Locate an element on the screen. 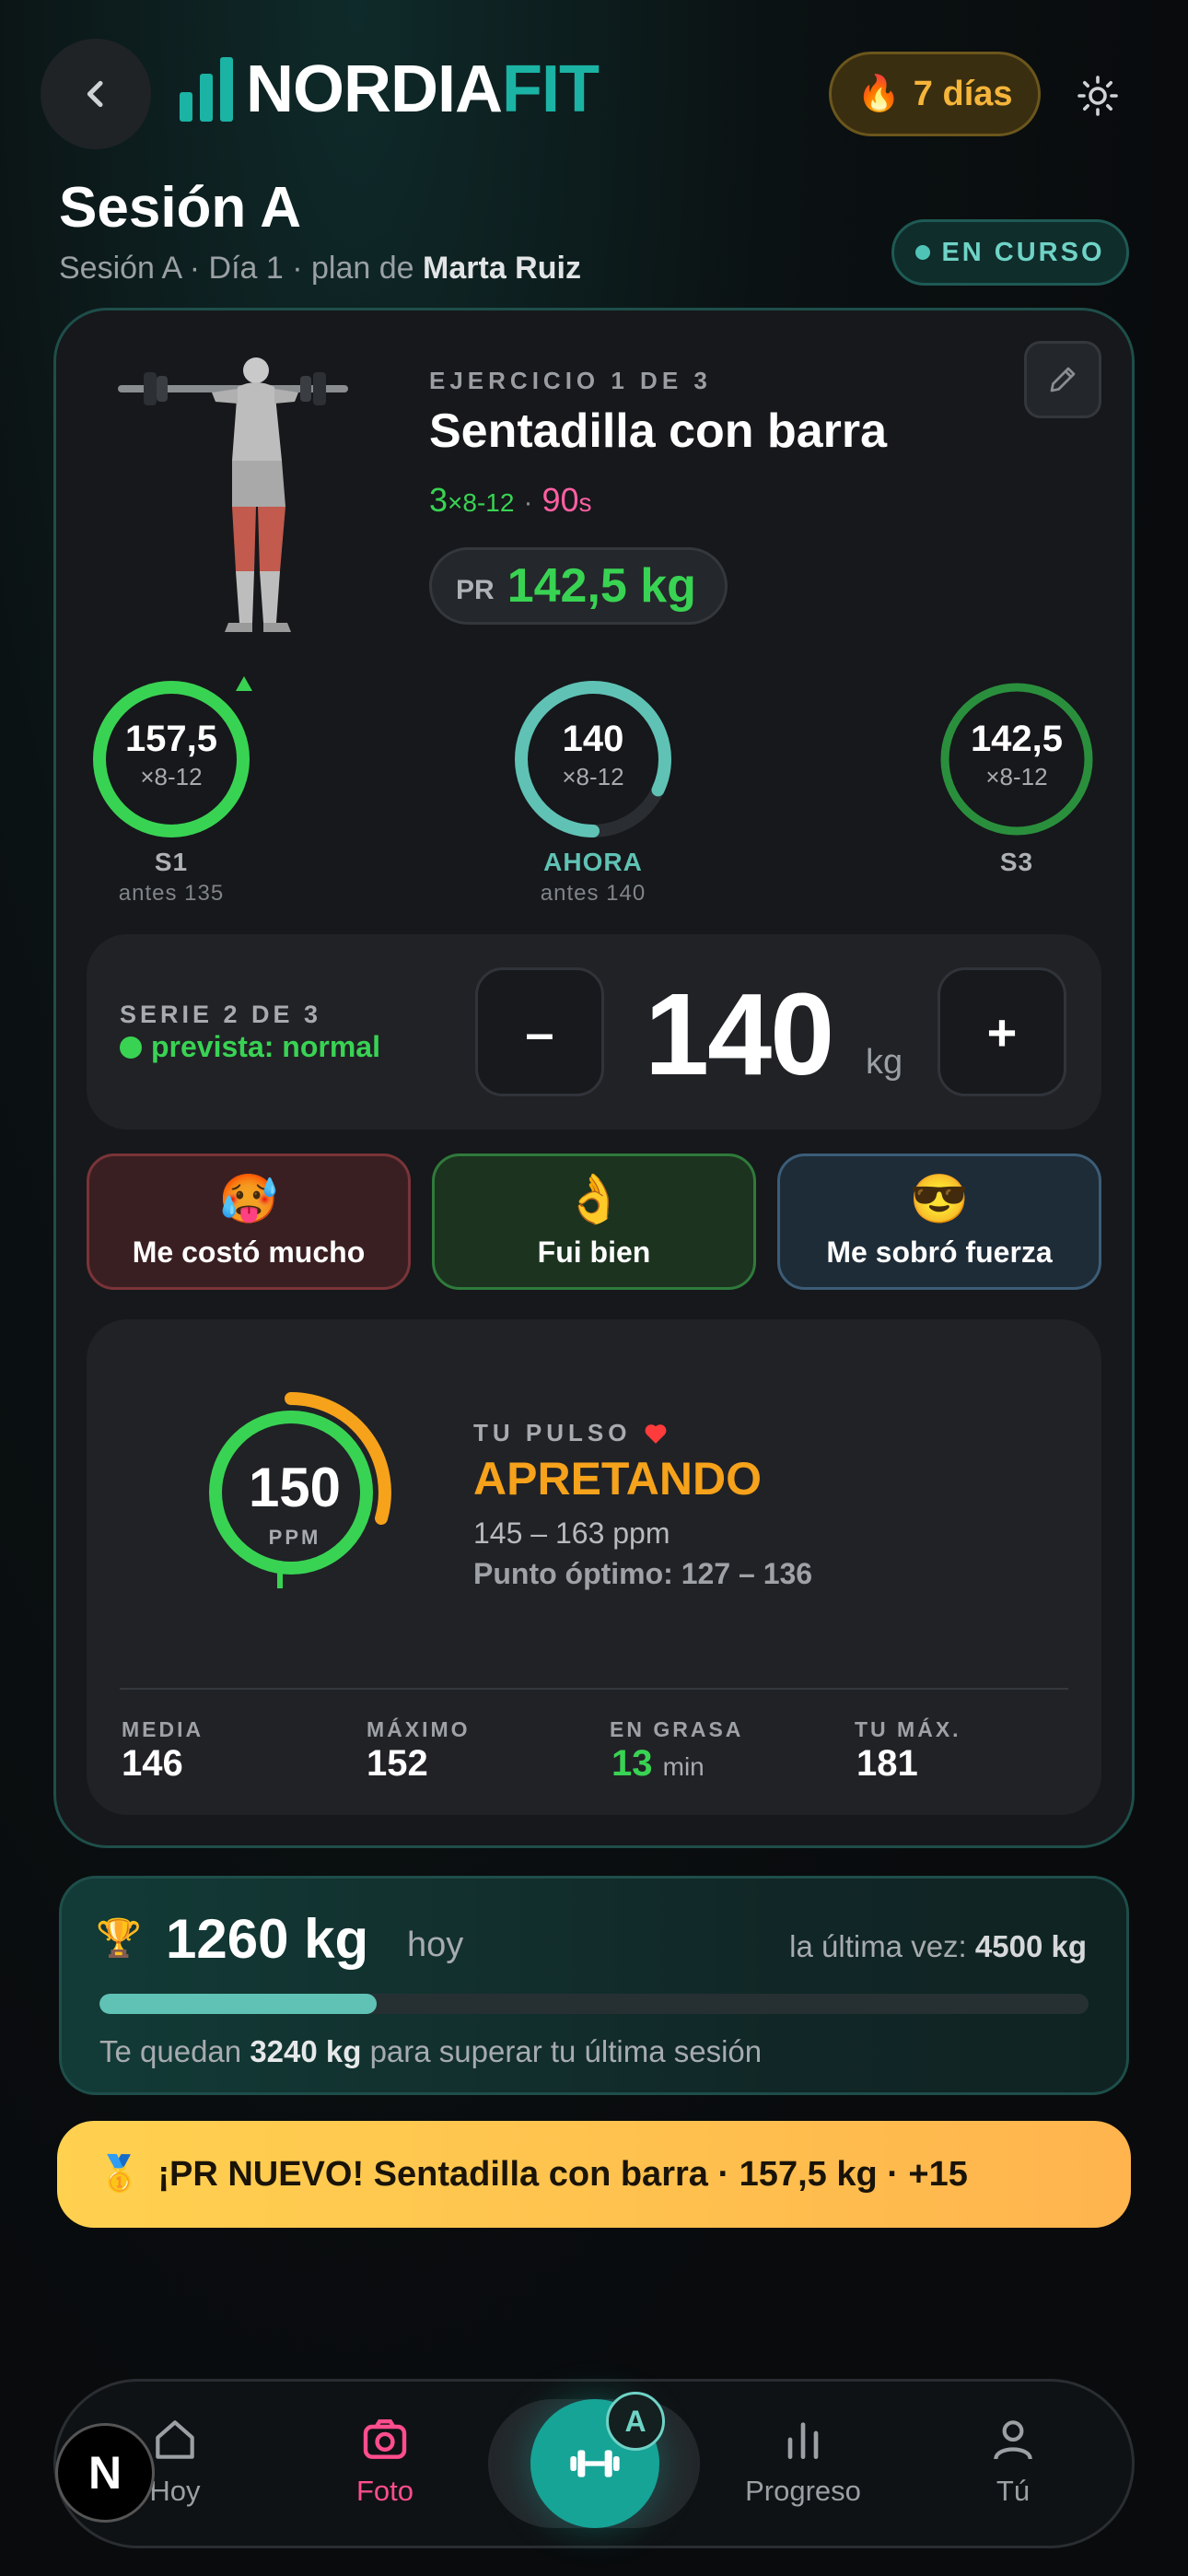  stat-fat-burn: 13 min is located at coordinates (658, 1764).